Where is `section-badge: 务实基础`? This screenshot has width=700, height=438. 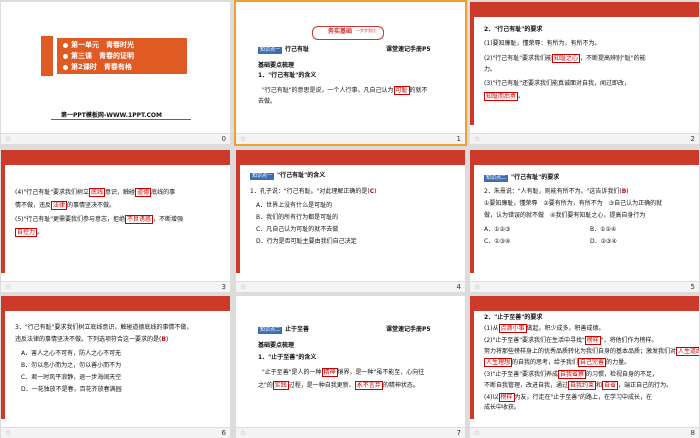
section-badge: 务实基础 is located at coordinates (340, 31).